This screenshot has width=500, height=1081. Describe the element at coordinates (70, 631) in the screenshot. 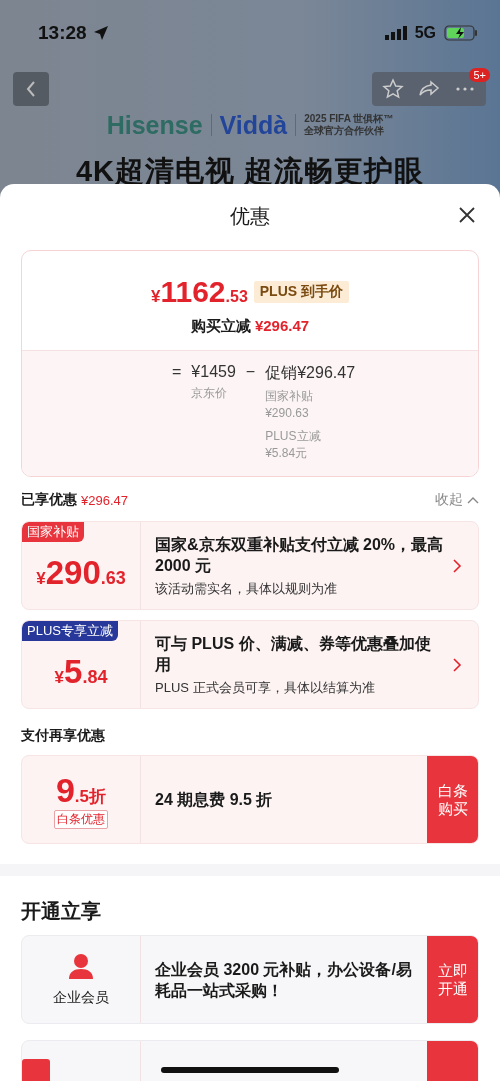

I see `discount-tag: PLUS专享立减` at that location.